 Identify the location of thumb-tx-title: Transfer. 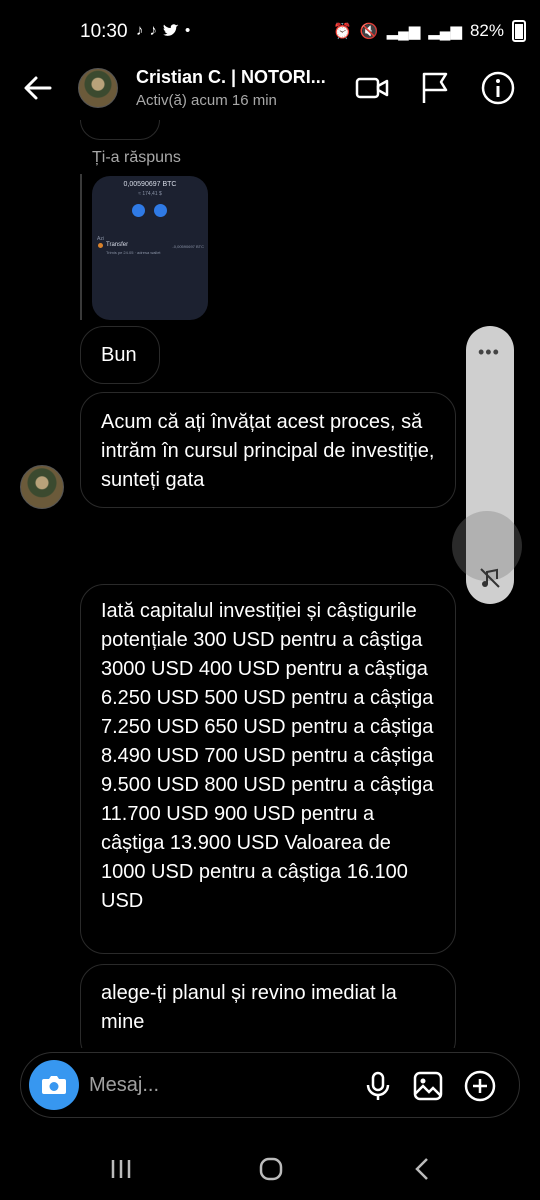
(117, 245).